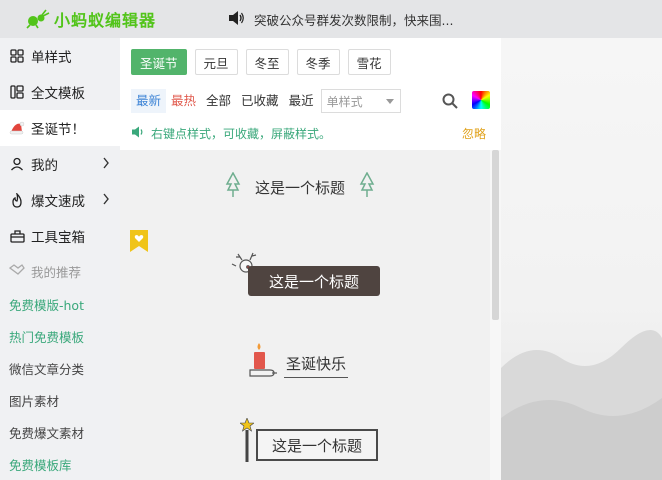  Describe the element at coordinates (183, 101) in the screenshot. I see `filter-hottest: 最热` at that location.